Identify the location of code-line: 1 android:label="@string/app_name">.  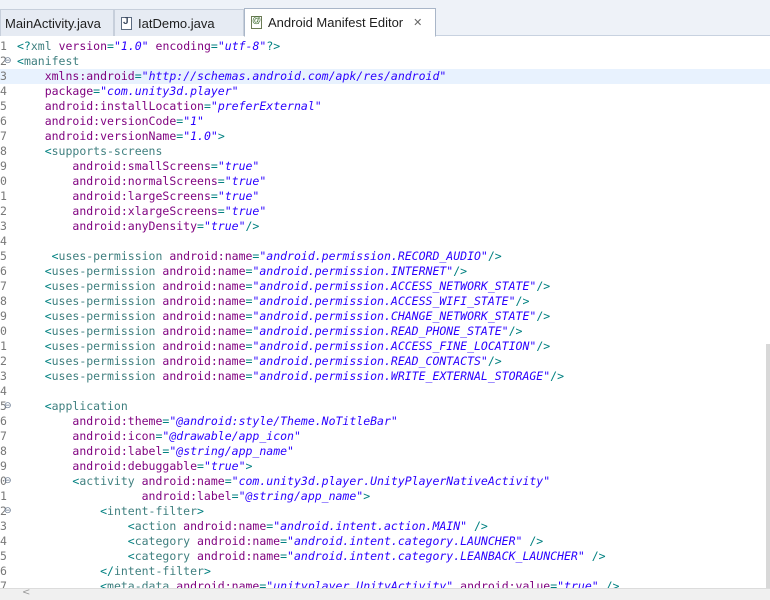
(385, 496).